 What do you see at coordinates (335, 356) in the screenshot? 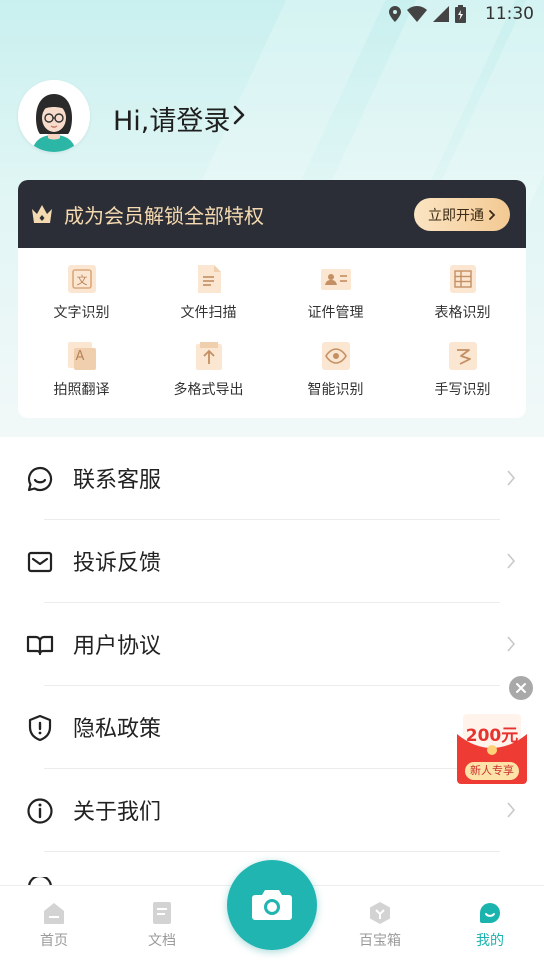
I see `smart-recognition-icon` at bounding box center [335, 356].